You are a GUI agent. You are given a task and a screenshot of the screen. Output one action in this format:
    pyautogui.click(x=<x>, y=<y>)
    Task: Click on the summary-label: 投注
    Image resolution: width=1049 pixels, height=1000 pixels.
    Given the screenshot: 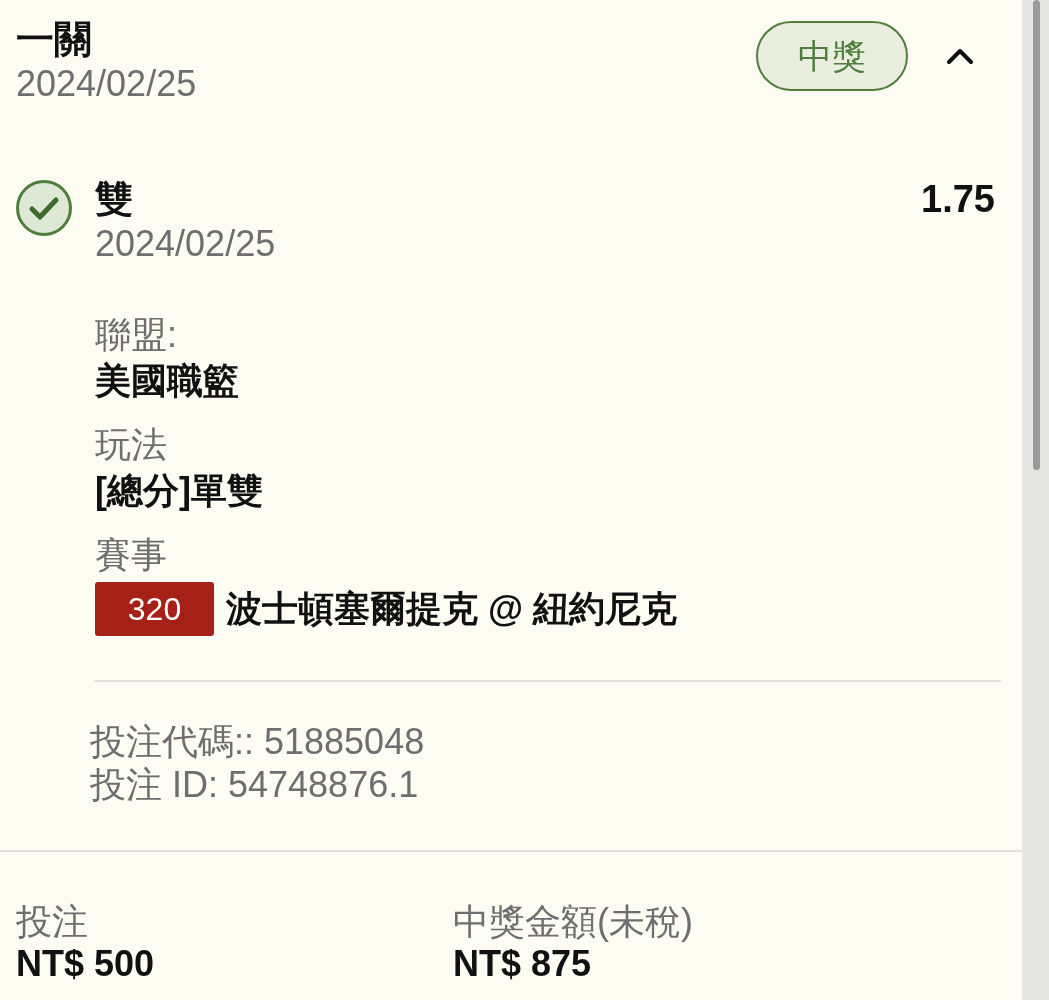 What is the action you would take?
    pyautogui.click(x=52, y=922)
    